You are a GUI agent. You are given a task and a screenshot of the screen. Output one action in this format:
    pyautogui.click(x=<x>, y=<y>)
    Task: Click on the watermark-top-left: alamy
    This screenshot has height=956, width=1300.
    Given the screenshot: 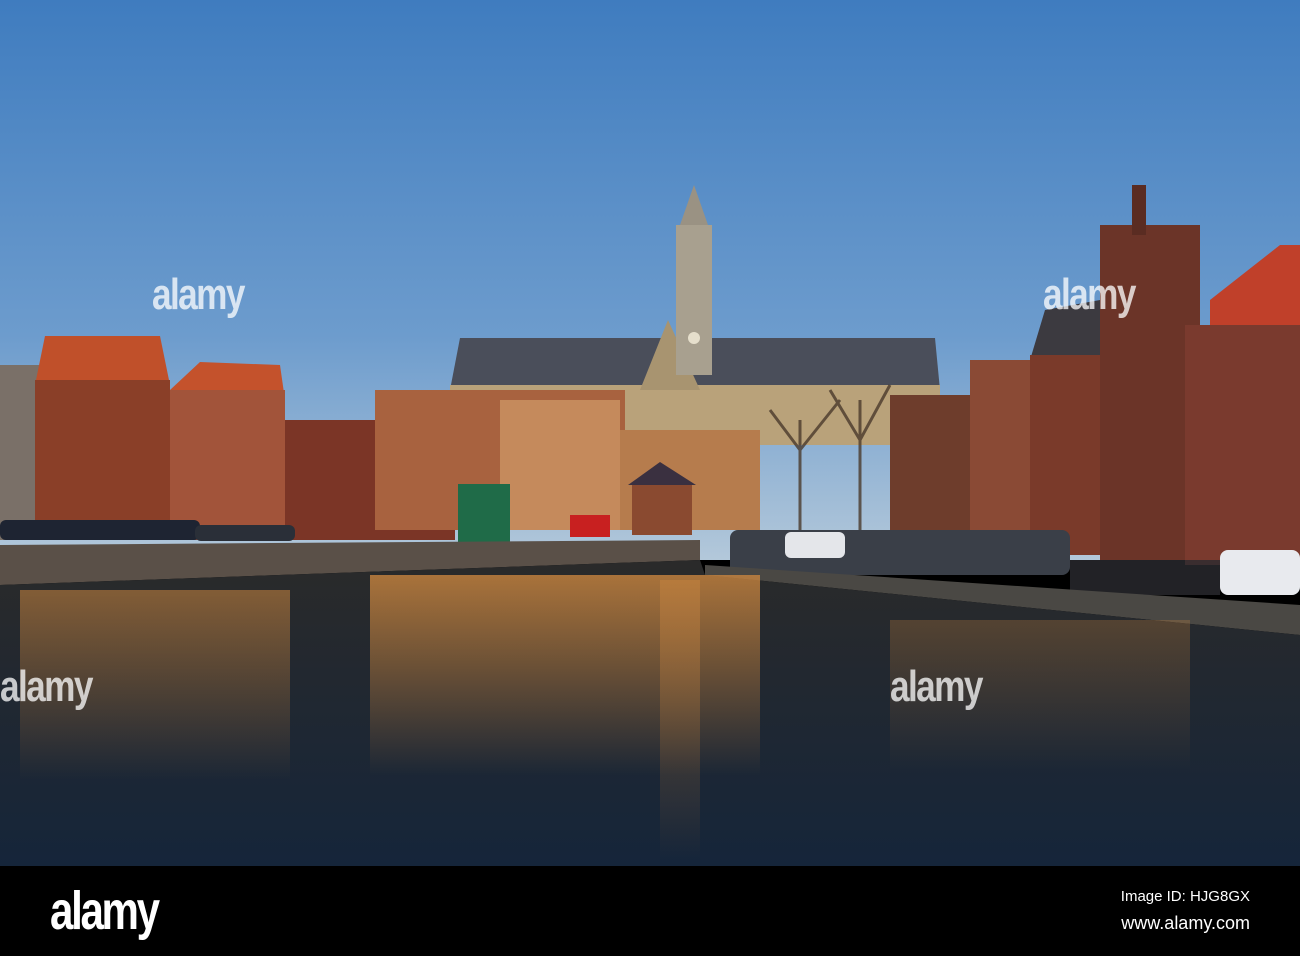 What is the action you would take?
    pyautogui.click(x=198, y=294)
    